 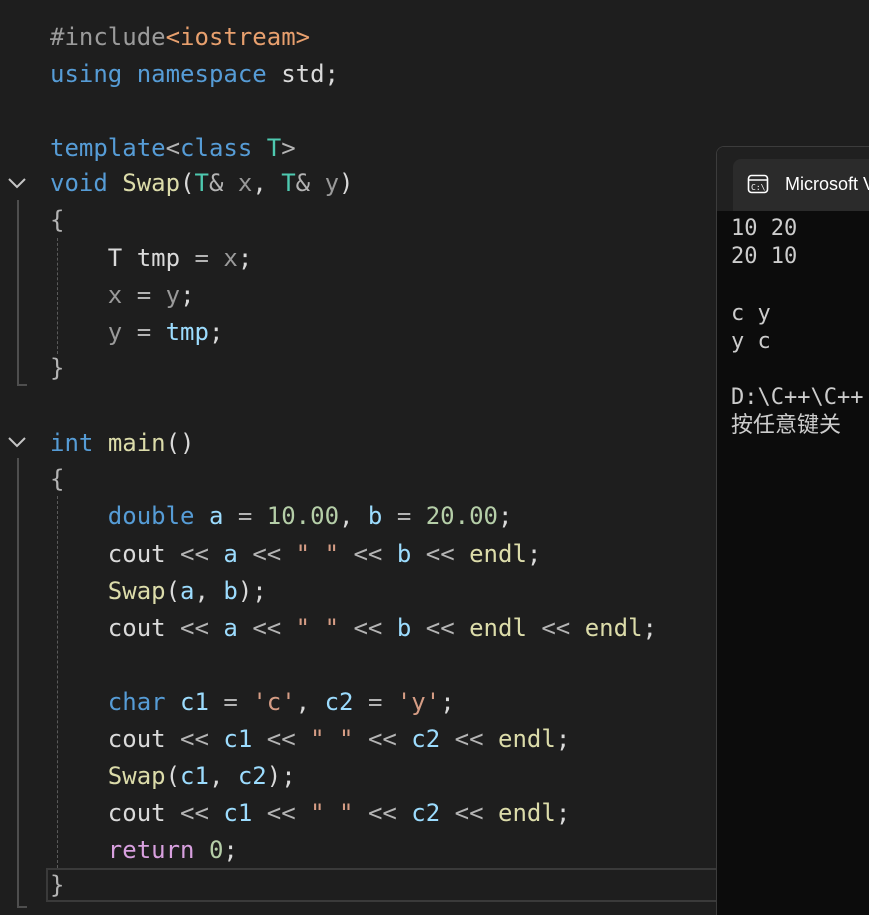 I want to click on code-token: {, so click(x=57, y=479).